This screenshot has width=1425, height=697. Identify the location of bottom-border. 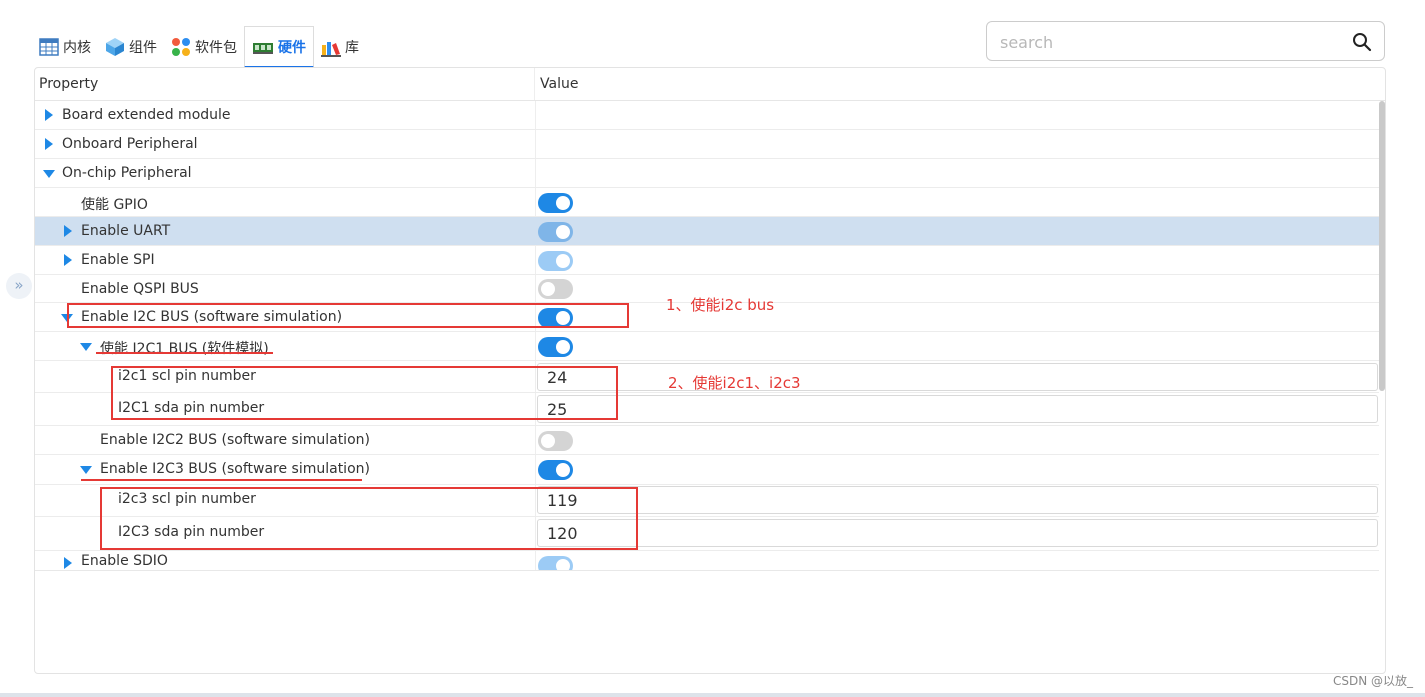
(712, 695).